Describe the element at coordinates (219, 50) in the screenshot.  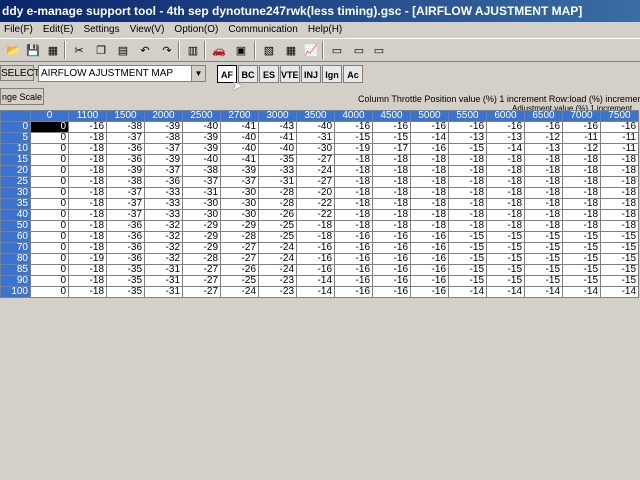
I see `car-icon: 🚗` at that location.